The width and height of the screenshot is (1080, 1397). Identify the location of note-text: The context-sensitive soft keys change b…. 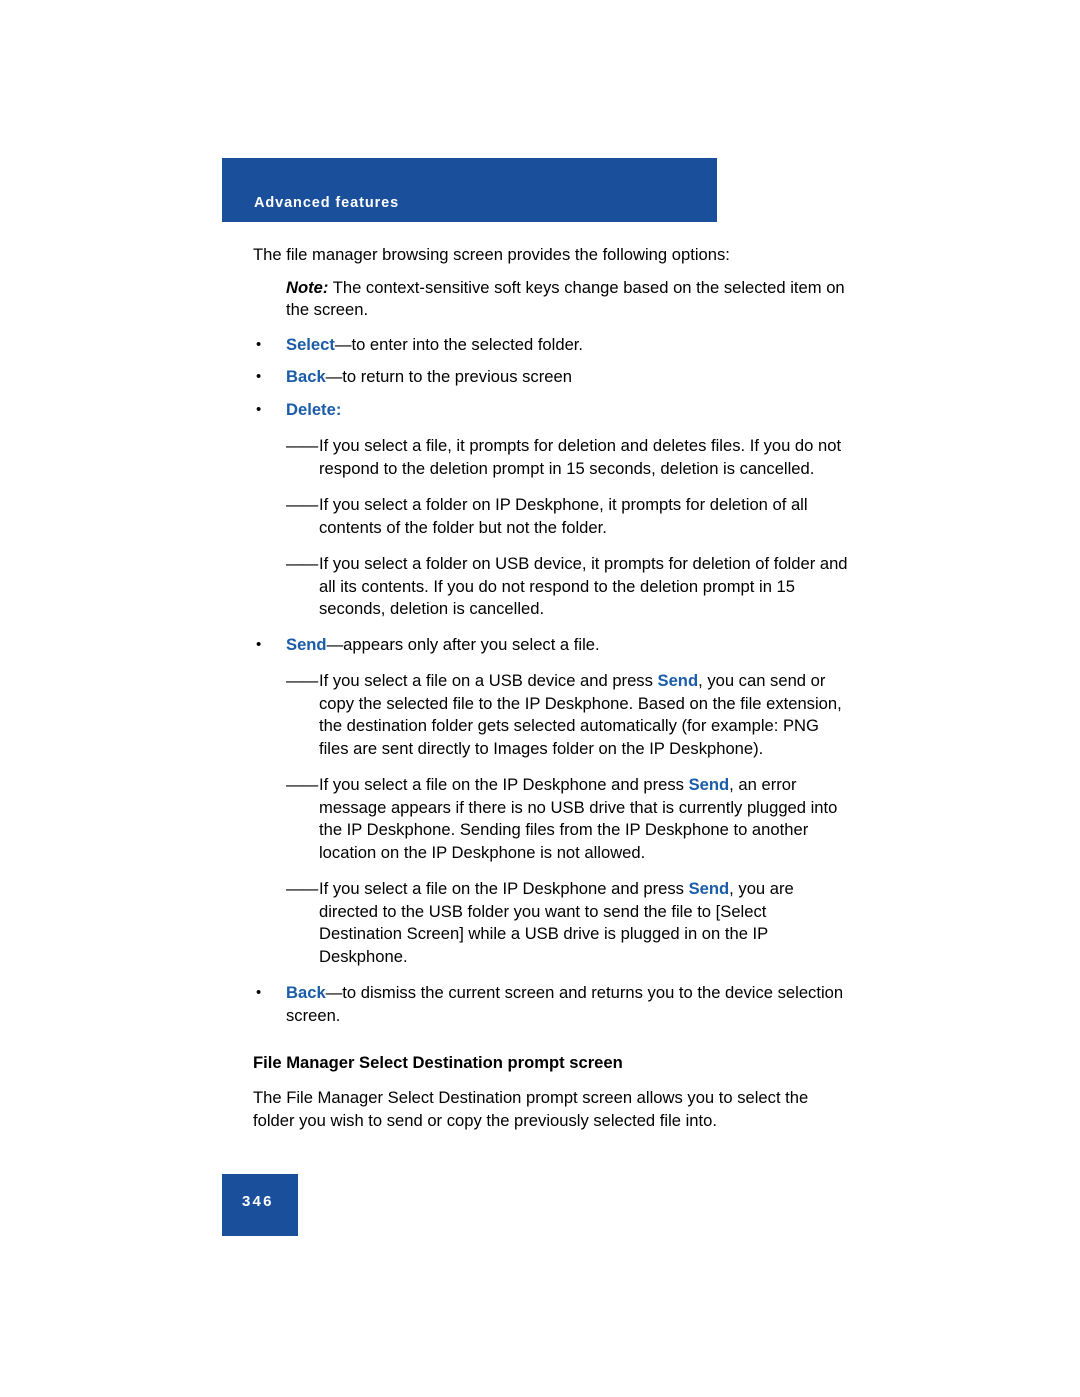
(565, 298).